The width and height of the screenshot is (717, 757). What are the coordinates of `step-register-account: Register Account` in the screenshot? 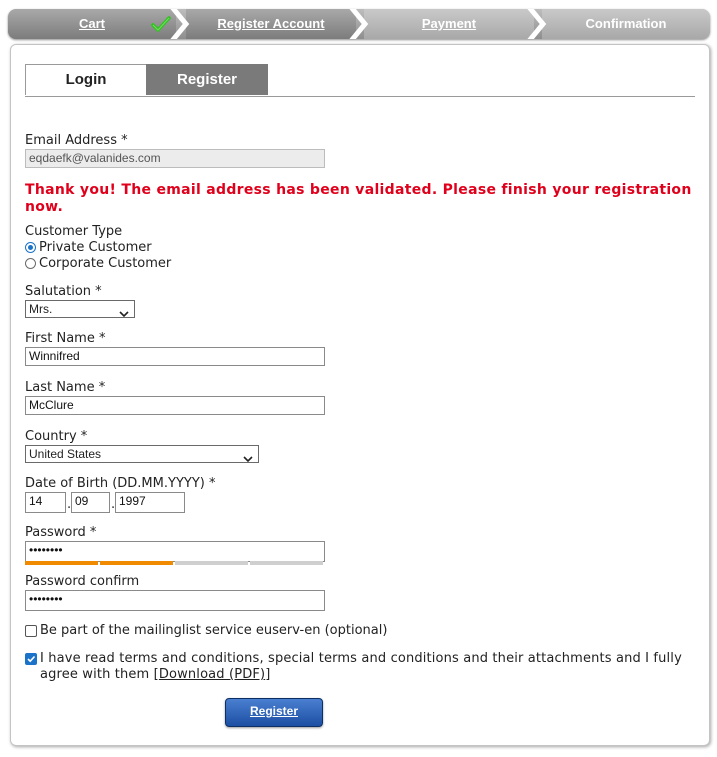 It's located at (271, 24).